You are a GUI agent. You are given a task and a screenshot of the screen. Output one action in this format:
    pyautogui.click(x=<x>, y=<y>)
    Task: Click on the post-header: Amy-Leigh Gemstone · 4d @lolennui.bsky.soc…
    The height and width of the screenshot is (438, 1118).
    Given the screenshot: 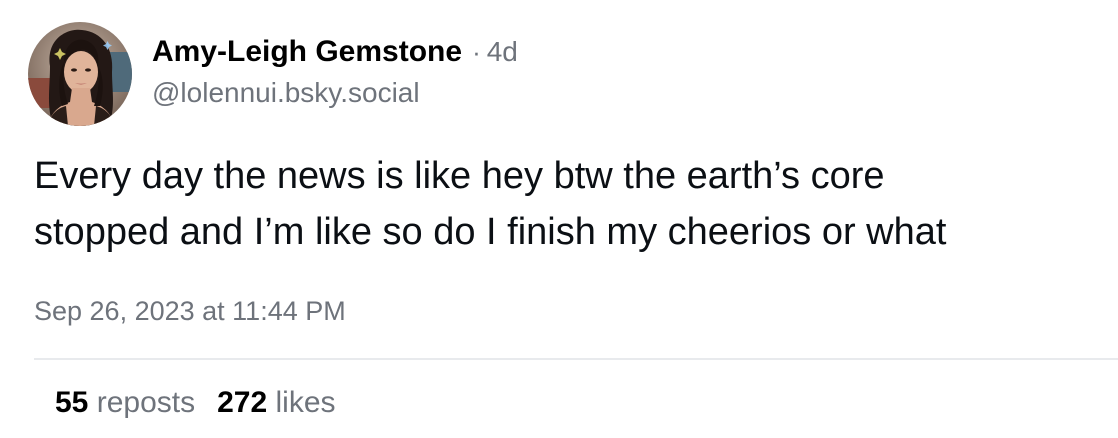 What is the action you would take?
    pyautogui.click(x=335, y=72)
    